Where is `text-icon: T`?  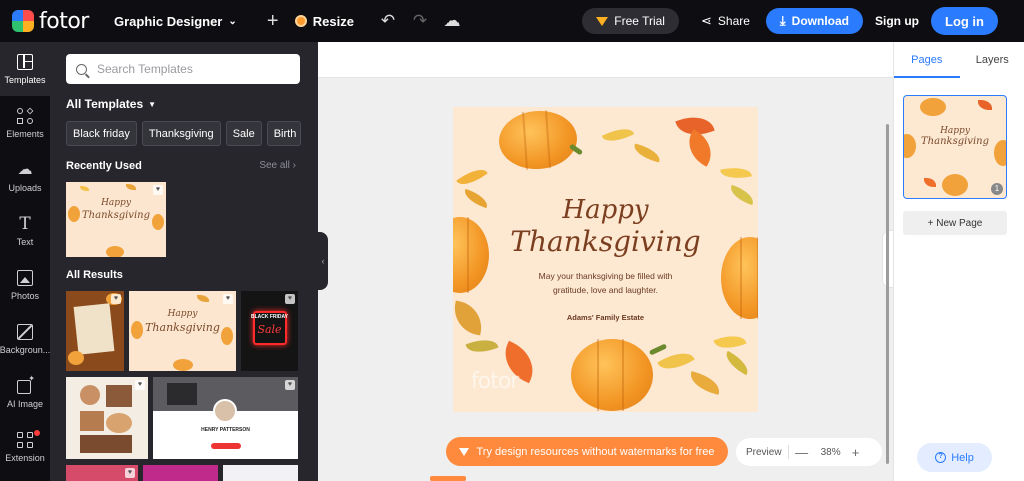
text-icon: T is located at coordinates (25, 223).